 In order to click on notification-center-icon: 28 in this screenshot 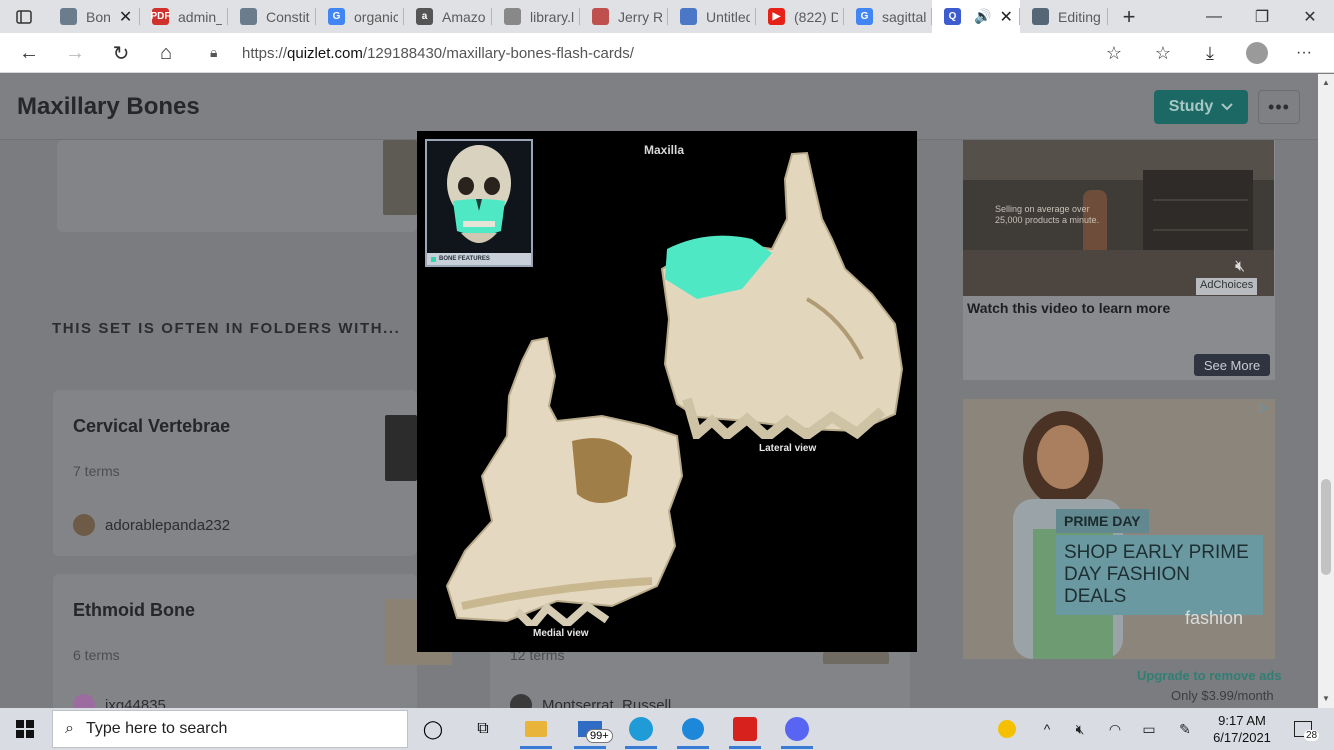, I will do `click(1304, 729)`.